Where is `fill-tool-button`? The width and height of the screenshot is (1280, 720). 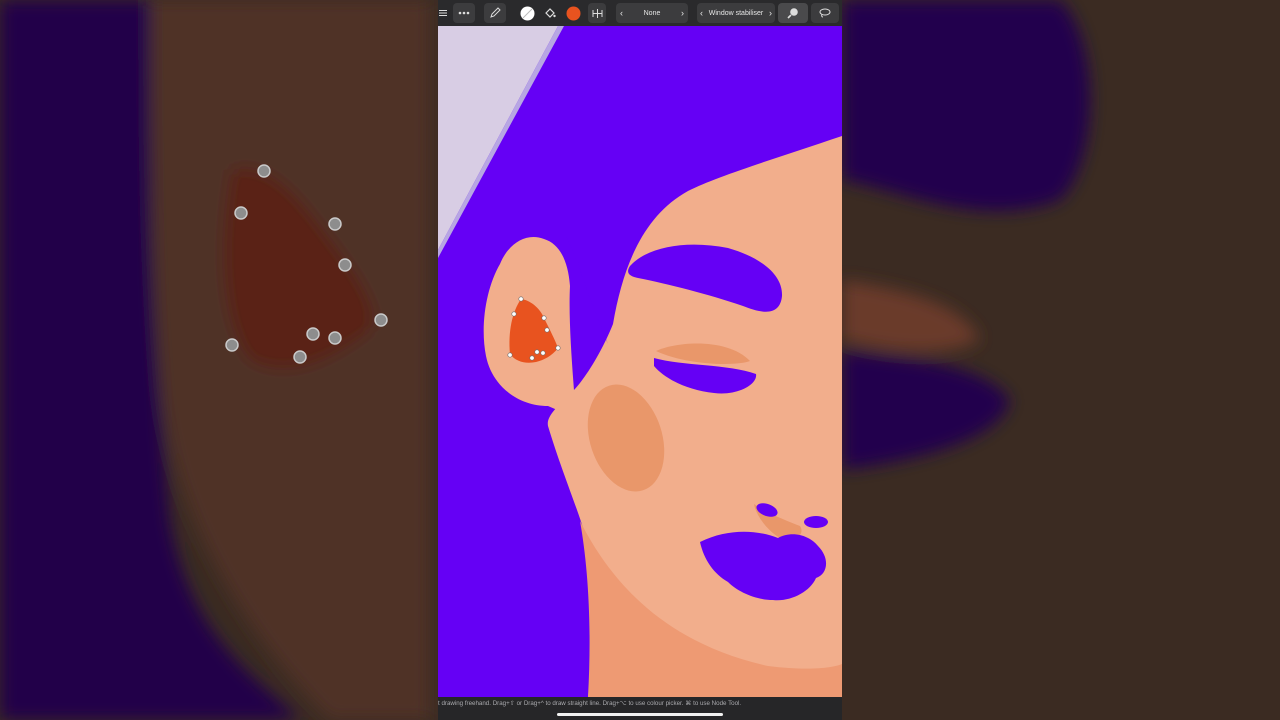
fill-tool-button is located at coordinates (550, 13).